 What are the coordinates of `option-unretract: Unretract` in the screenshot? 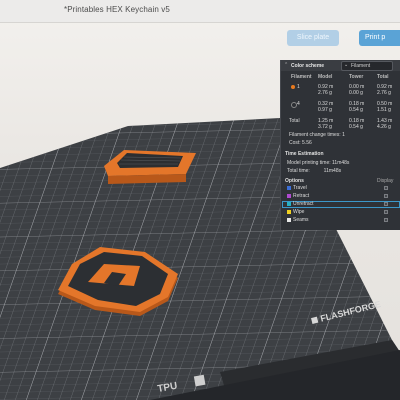 It's located at (303, 204).